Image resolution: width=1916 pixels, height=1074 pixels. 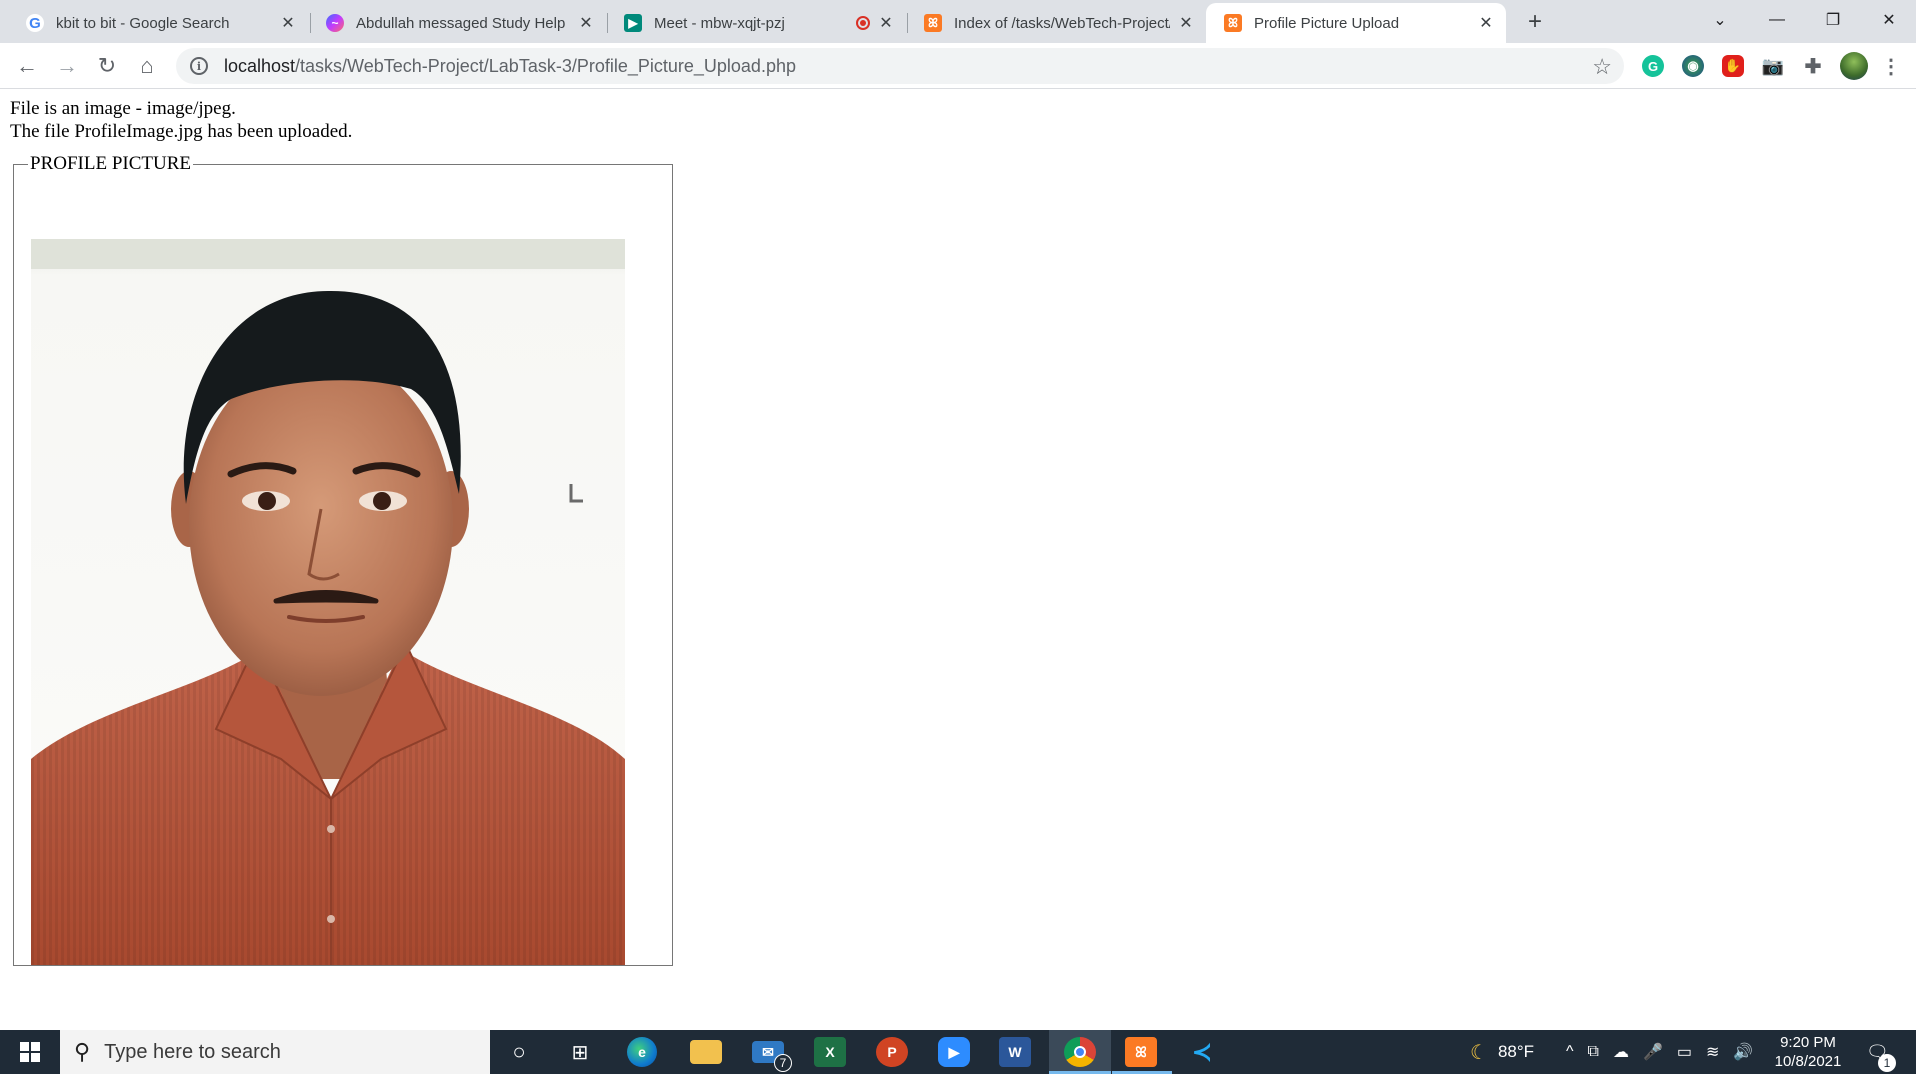 What do you see at coordinates (863, 23) in the screenshot?
I see `recording-icon` at bounding box center [863, 23].